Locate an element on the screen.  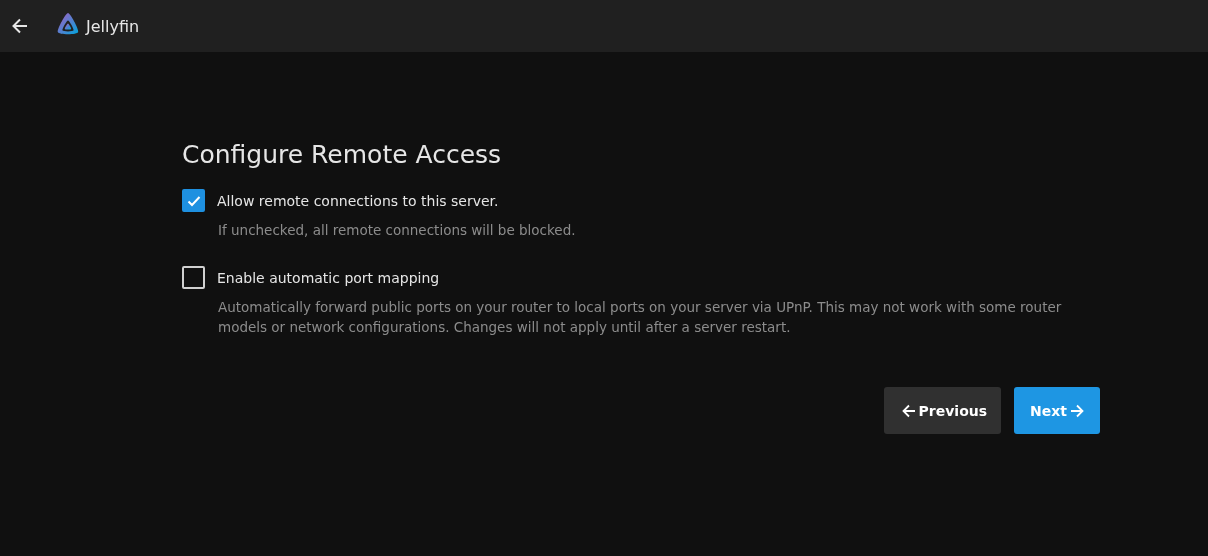
checkbox-label: Enable automatic port mapping is located at coordinates (328, 277).